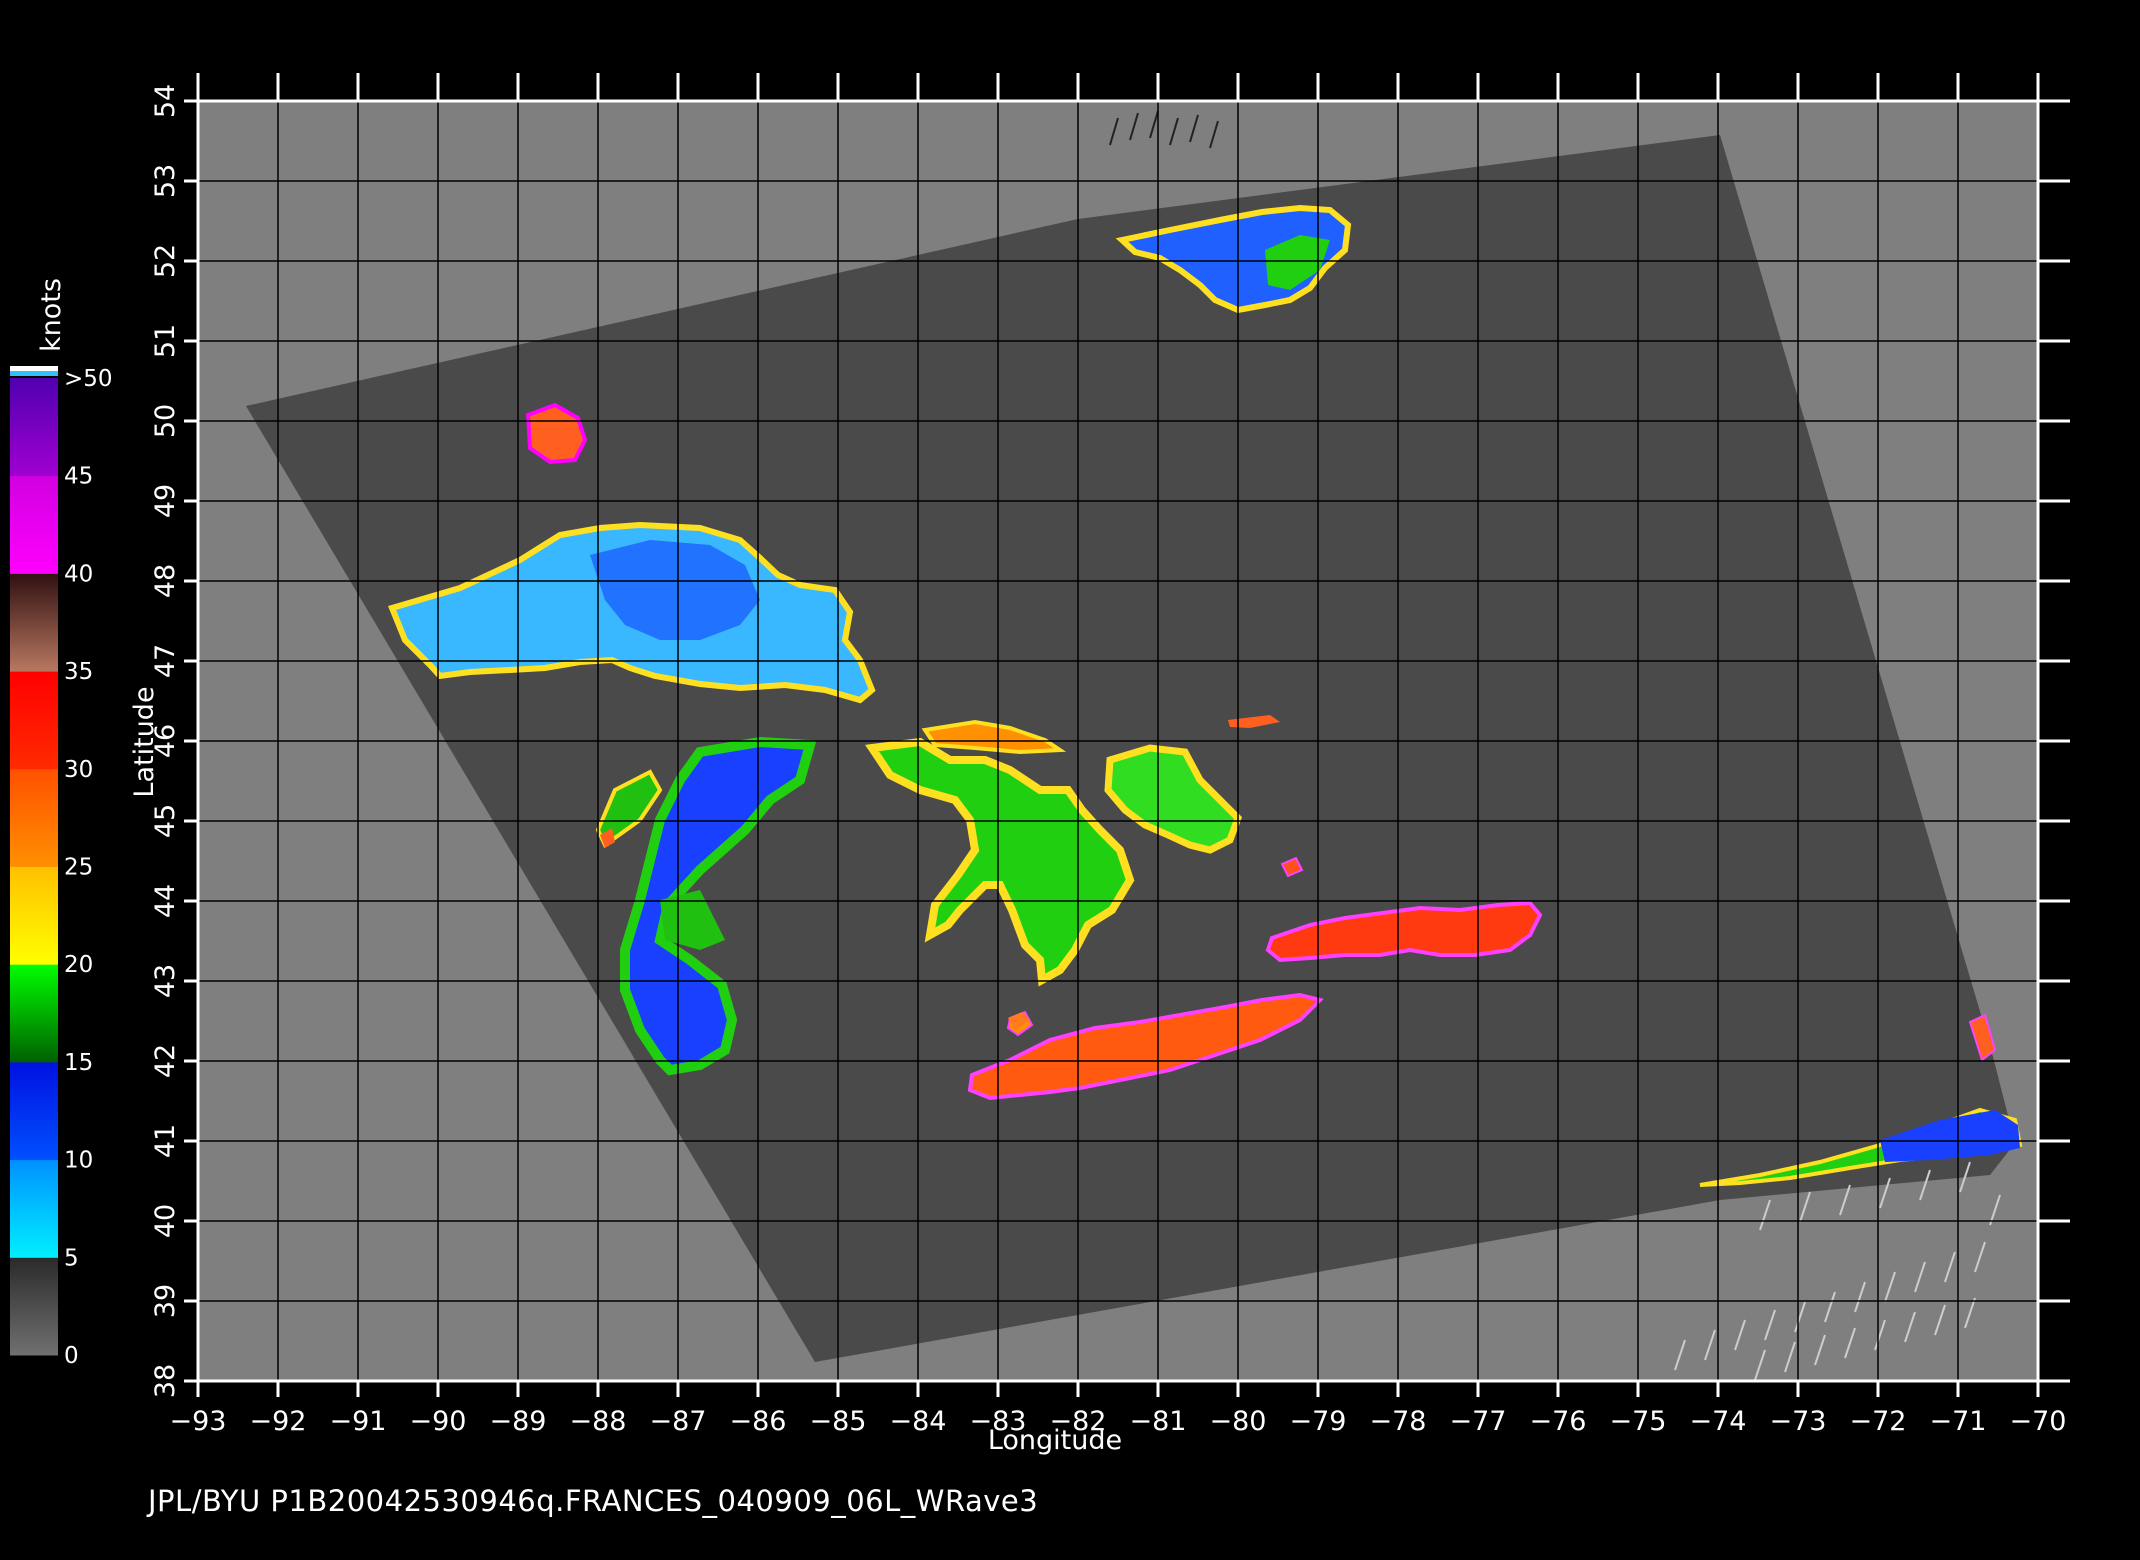 The height and width of the screenshot is (1560, 2140). What do you see at coordinates (165, 101) in the screenshot?
I see `y-tick-label: 54` at bounding box center [165, 101].